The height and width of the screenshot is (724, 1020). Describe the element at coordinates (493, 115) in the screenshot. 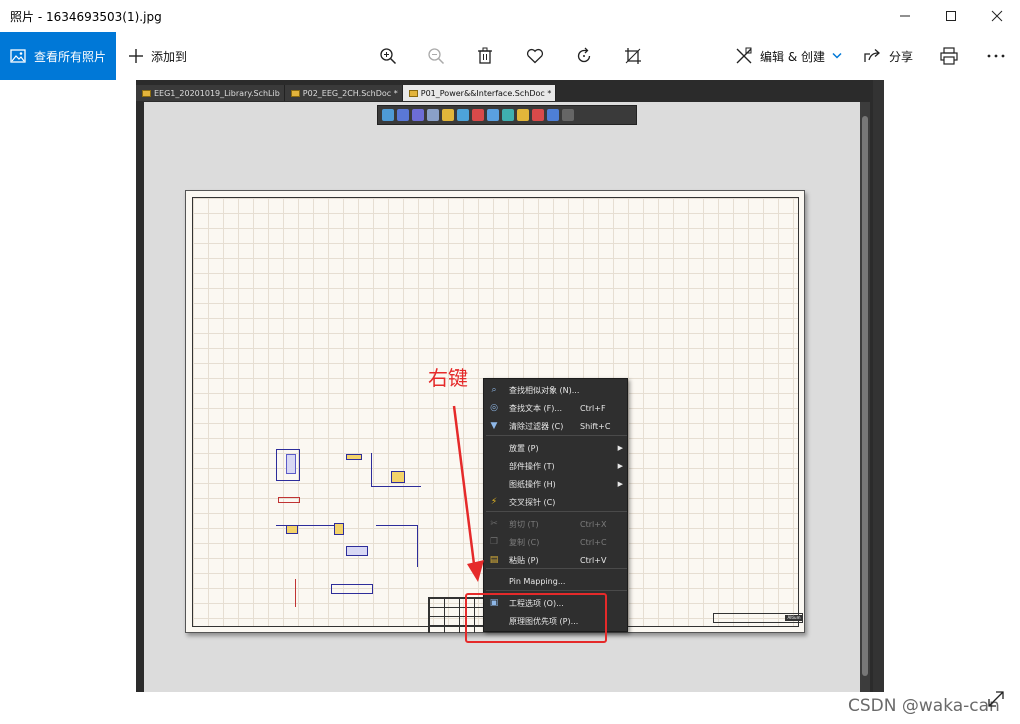

I see `bus-icon` at that location.